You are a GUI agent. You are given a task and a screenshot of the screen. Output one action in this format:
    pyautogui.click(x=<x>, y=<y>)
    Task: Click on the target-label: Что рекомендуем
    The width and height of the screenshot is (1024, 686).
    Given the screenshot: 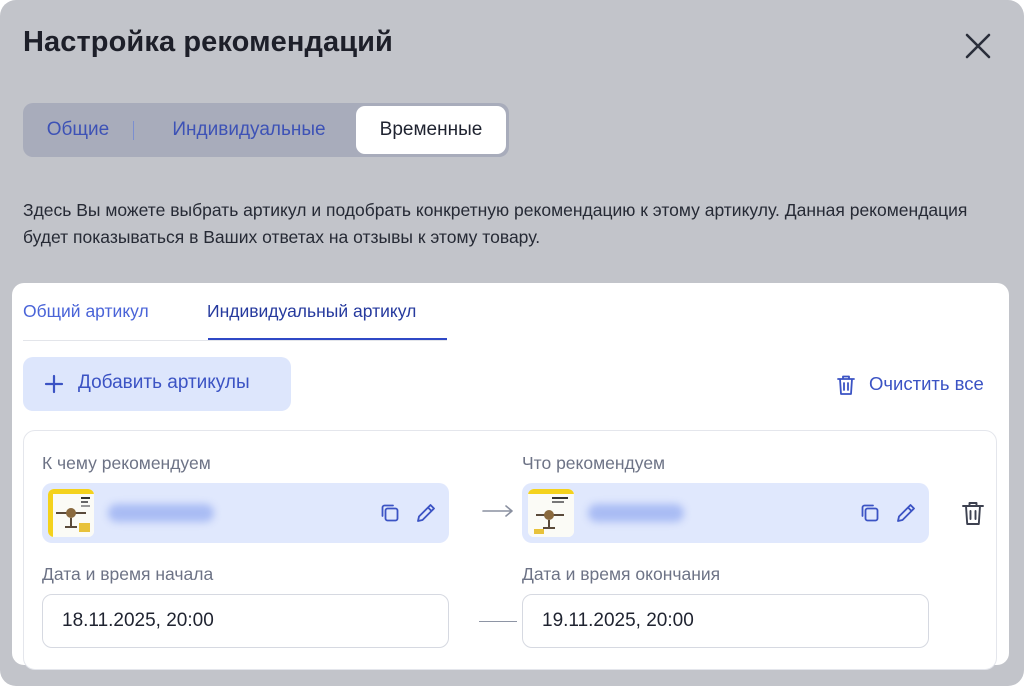 What is the action you would take?
    pyautogui.click(x=594, y=463)
    